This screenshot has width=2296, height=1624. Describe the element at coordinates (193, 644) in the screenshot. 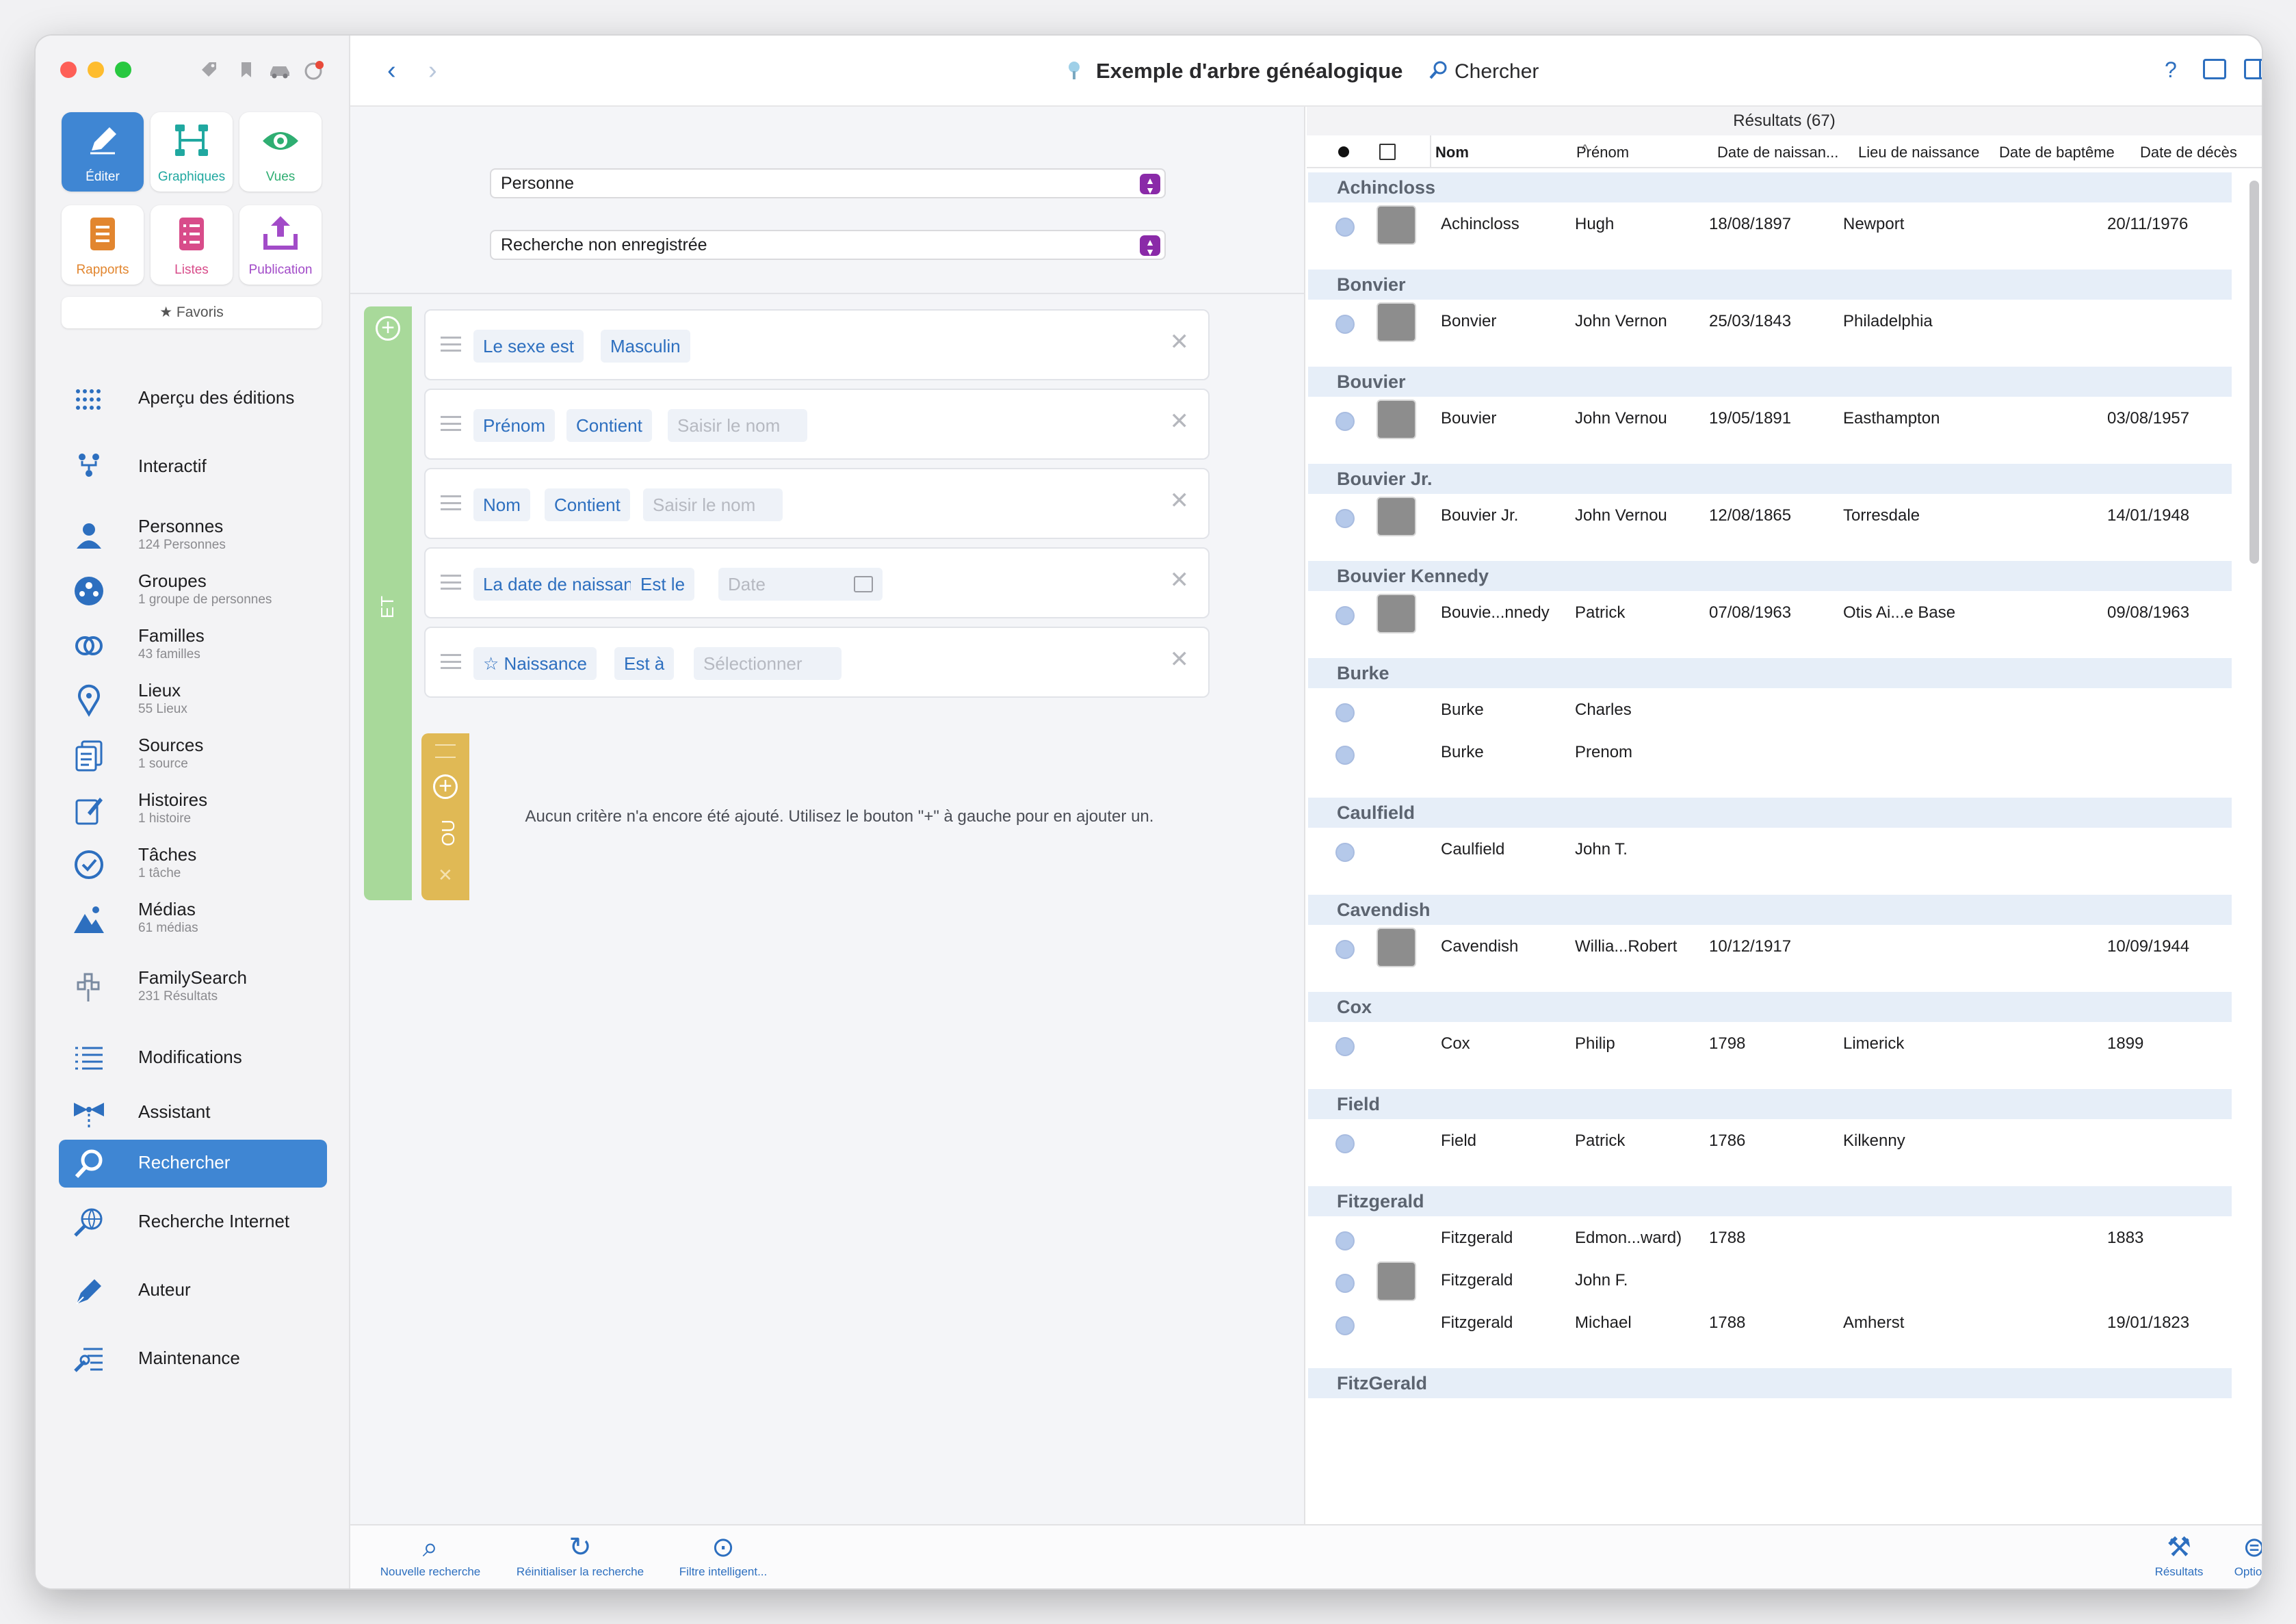

I see `nav-families: Familles 43 familles` at that location.